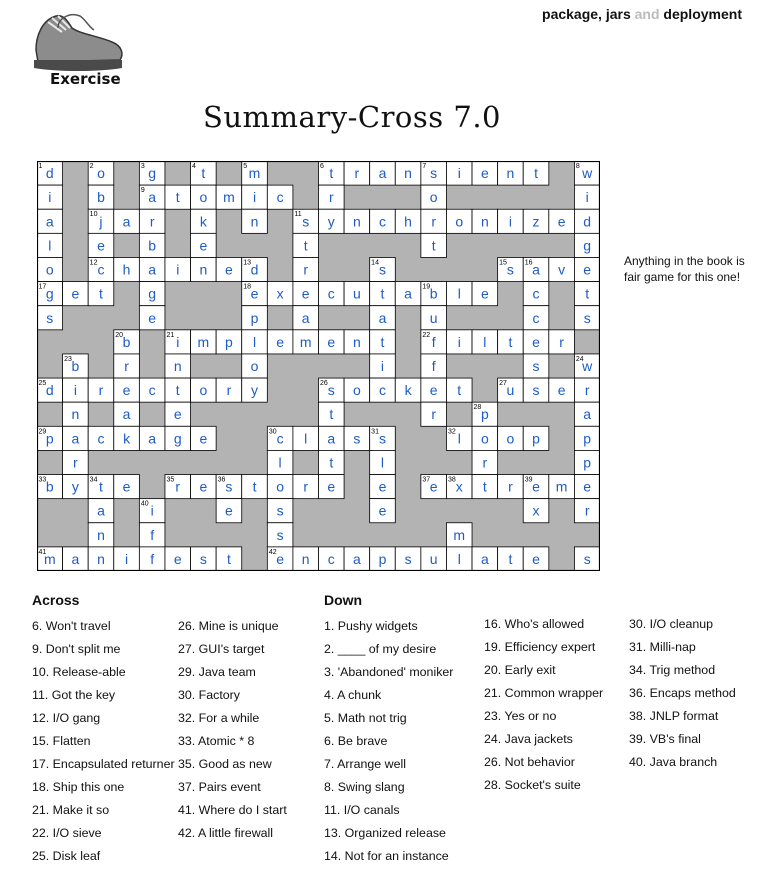  What do you see at coordinates (647, 14) in the screenshot?
I see `header-part2: and` at bounding box center [647, 14].